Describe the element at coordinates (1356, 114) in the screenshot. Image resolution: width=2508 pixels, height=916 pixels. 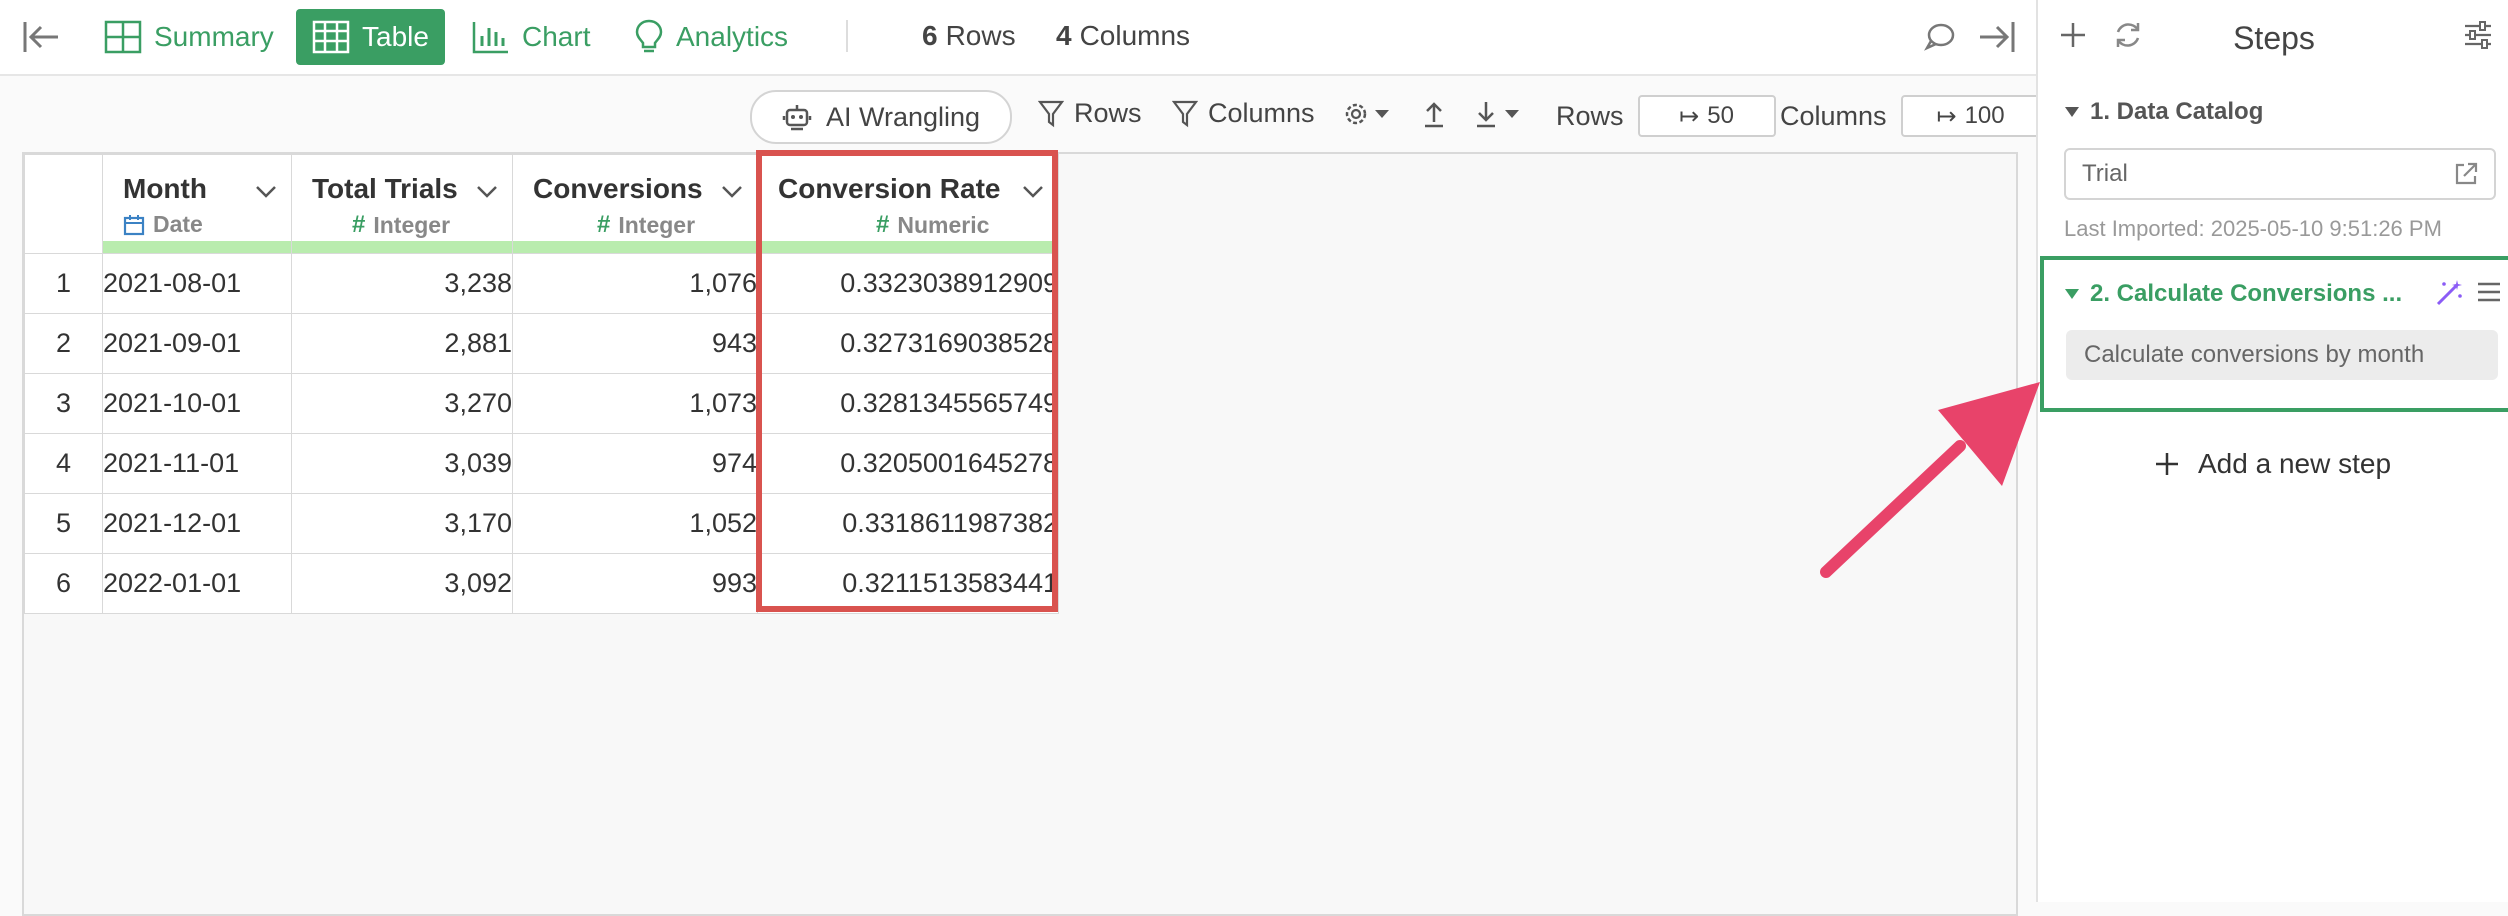
I see `gear-icon` at that location.